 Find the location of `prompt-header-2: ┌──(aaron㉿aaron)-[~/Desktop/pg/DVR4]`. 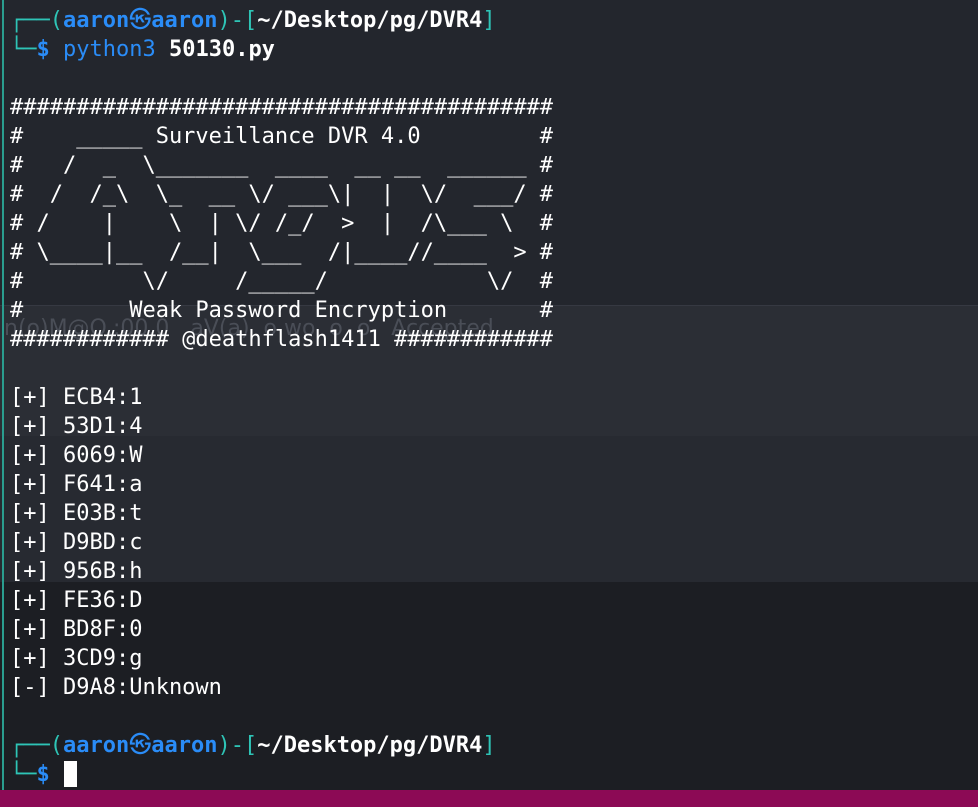

prompt-header-2: ┌──(aaron㉿aaron)-[~/Desktop/pg/DVR4] is located at coordinates (494, 745).